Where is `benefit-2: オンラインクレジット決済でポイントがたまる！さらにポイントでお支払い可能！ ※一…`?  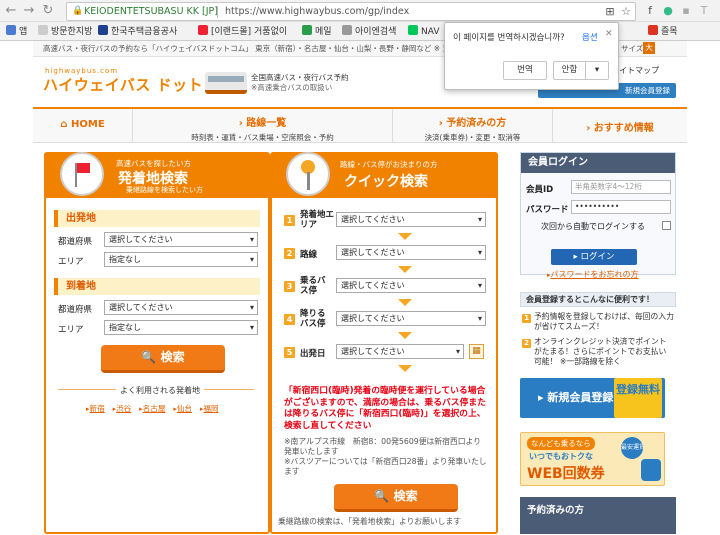 benefit-2: オンラインクレジット決済でポイントがたまる！さらにポイントでお支払い可能！ ※一… is located at coordinates (600, 351).